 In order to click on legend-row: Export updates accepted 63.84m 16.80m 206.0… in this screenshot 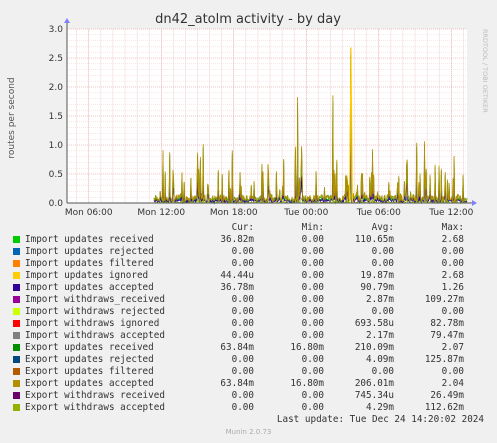, I will do `click(250, 384)`.